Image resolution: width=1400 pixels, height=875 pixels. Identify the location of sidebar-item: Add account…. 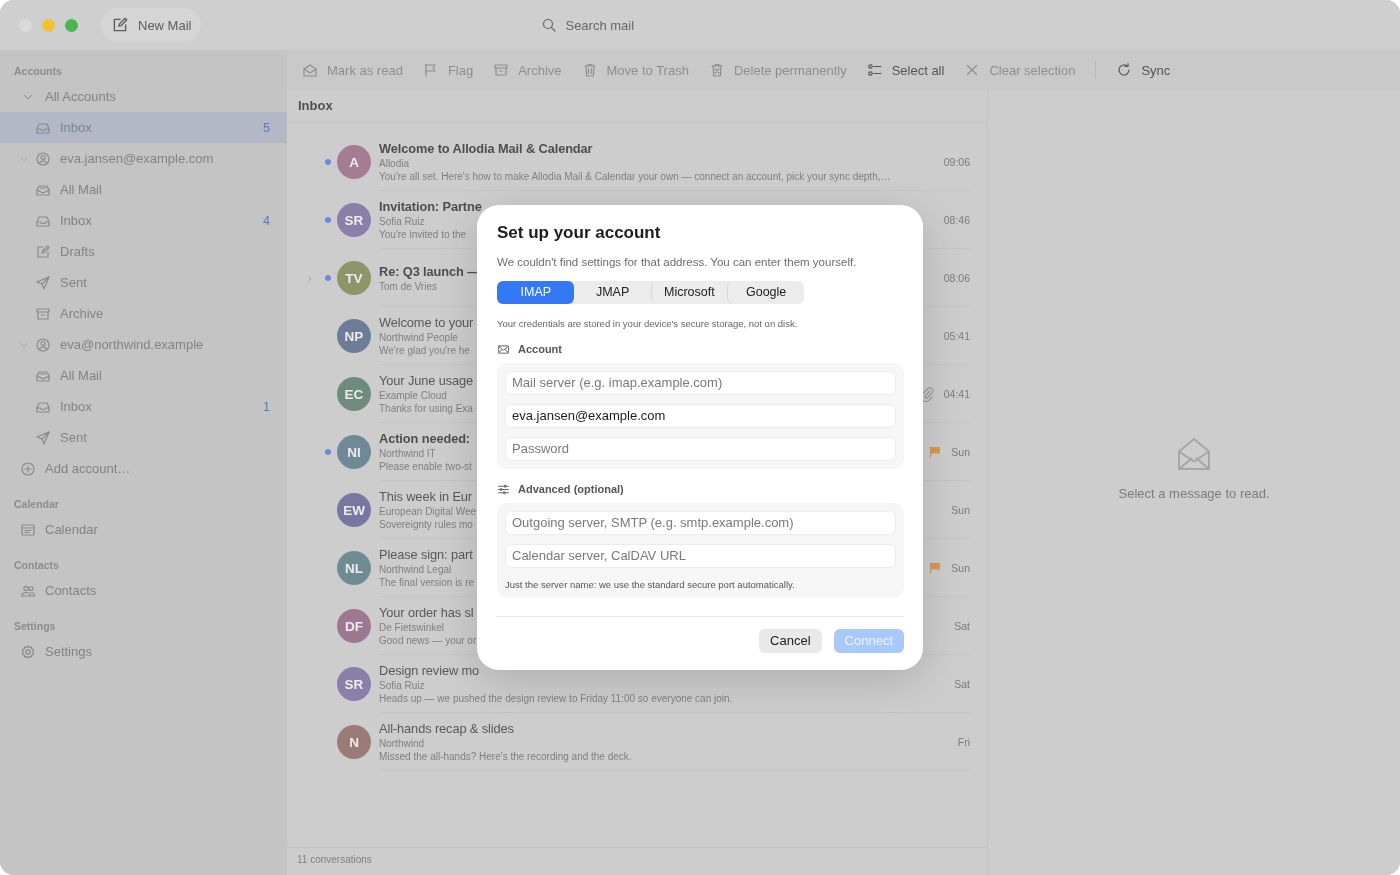
(143, 468).